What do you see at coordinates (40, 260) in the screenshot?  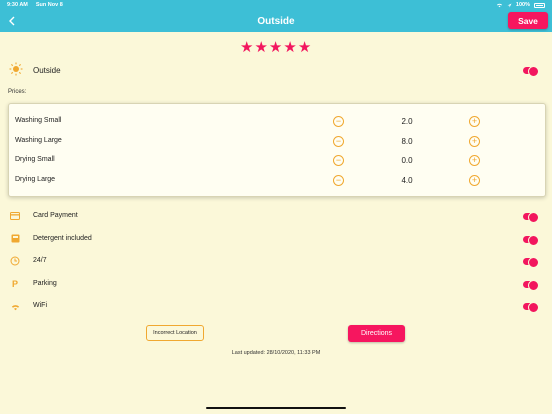 I see `feature-label: 24/7` at bounding box center [40, 260].